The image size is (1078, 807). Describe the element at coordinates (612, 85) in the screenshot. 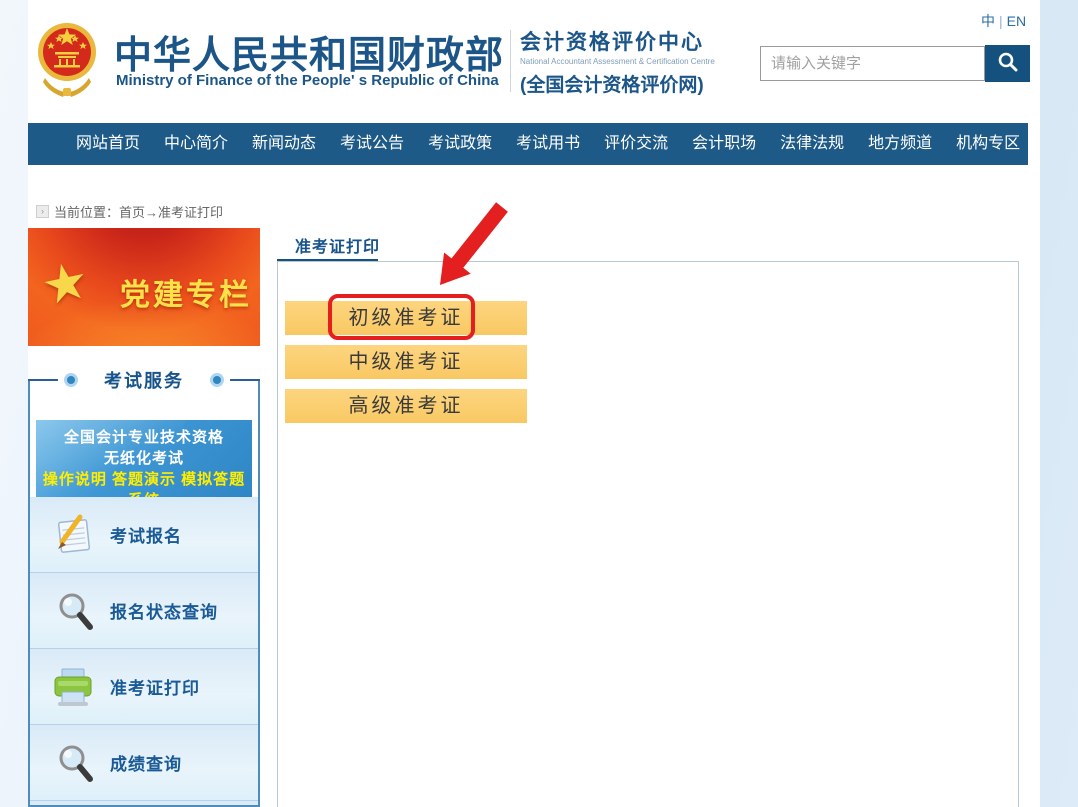

I see `center-site-name: (全国会计资格评价网)` at that location.